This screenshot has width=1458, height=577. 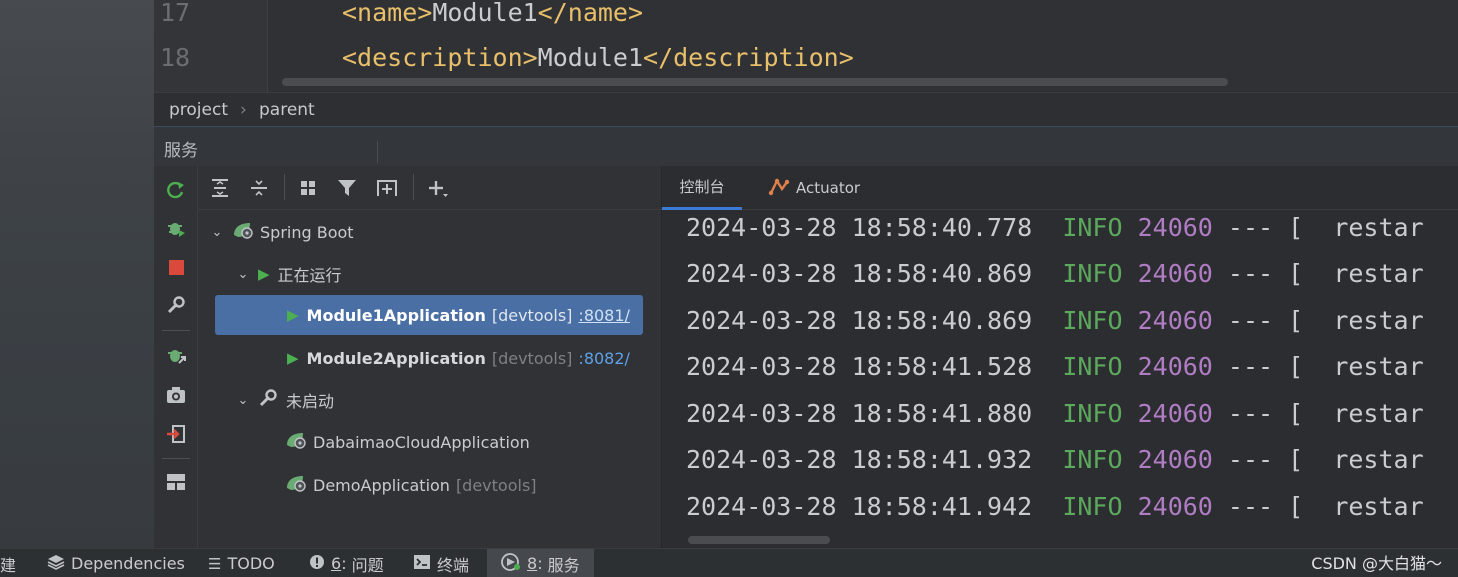 What do you see at coordinates (176, 267) in the screenshot?
I see `stop-icon` at bounding box center [176, 267].